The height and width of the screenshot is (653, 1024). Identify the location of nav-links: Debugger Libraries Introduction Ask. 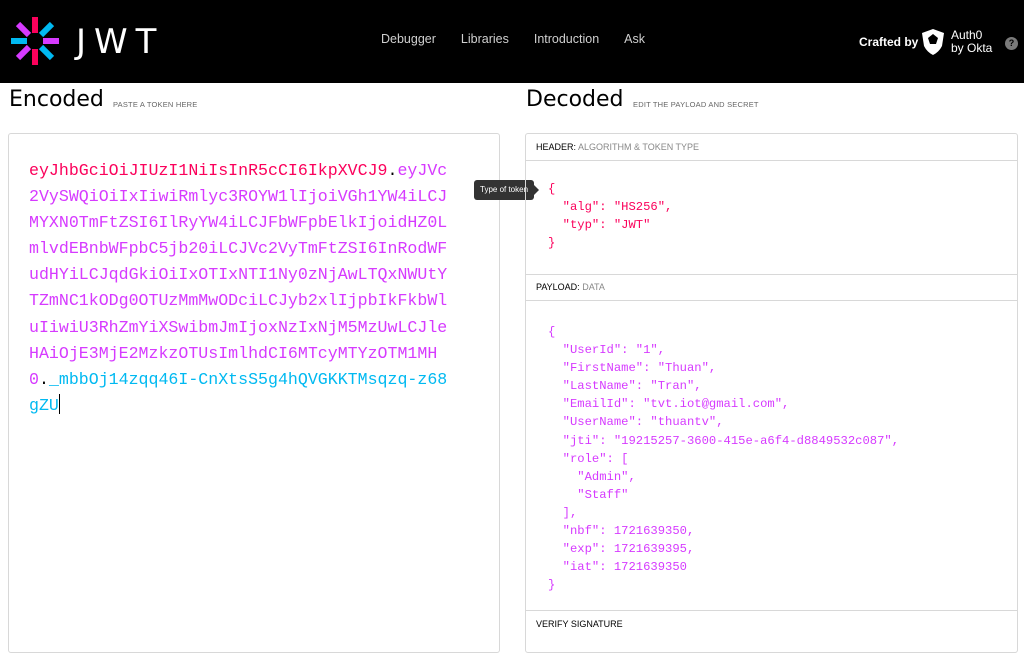
(525, 39).